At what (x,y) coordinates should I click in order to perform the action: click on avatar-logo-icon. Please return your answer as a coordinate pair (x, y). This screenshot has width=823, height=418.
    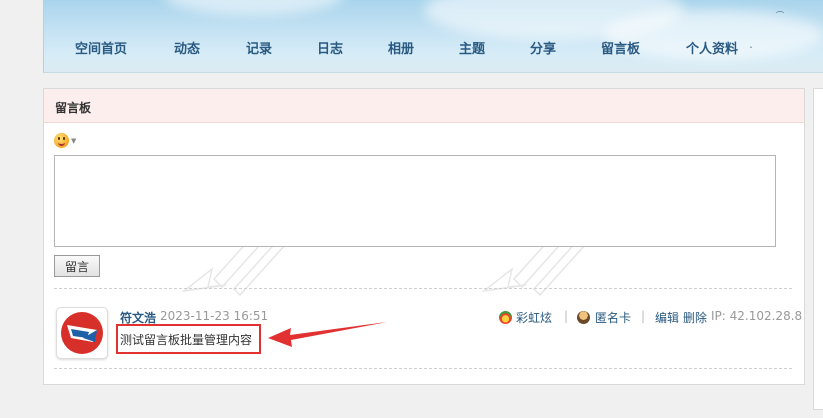
    Looking at the image, I should click on (82, 333).